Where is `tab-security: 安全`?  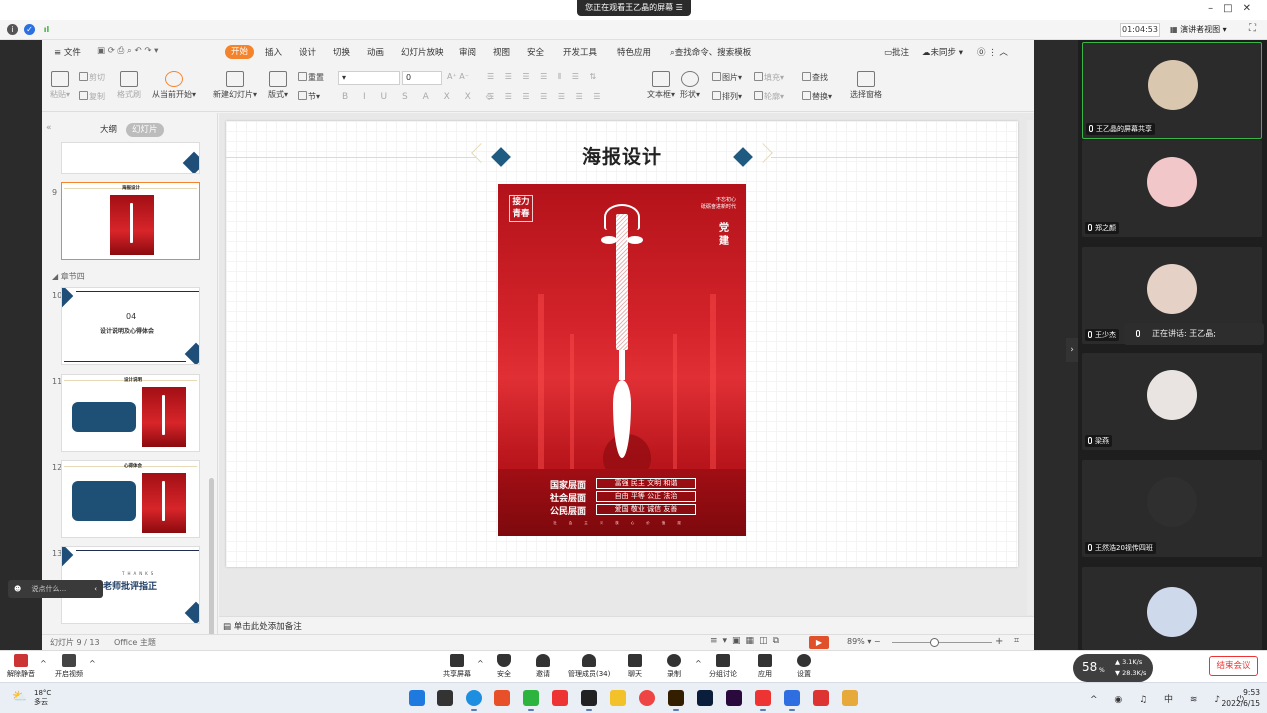
tab-security: 安全 is located at coordinates (535, 52).